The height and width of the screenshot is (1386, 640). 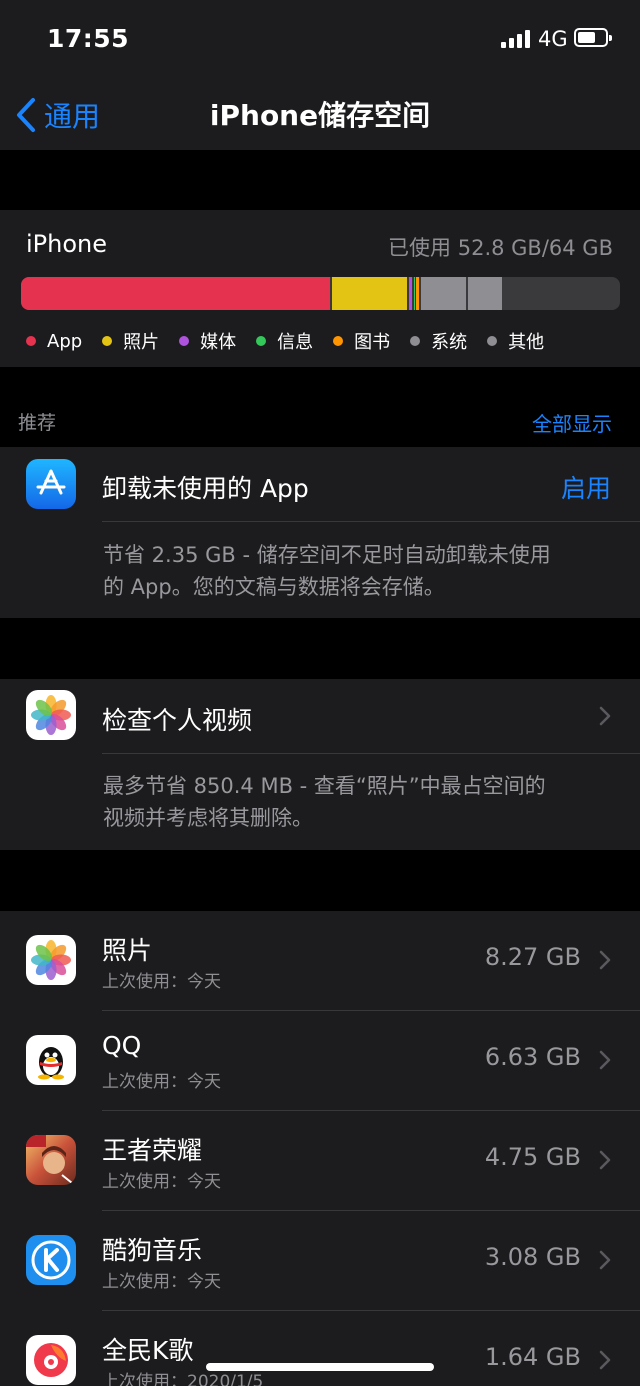 I want to click on app-size: 3.08 GB, so click(x=532, y=1257).